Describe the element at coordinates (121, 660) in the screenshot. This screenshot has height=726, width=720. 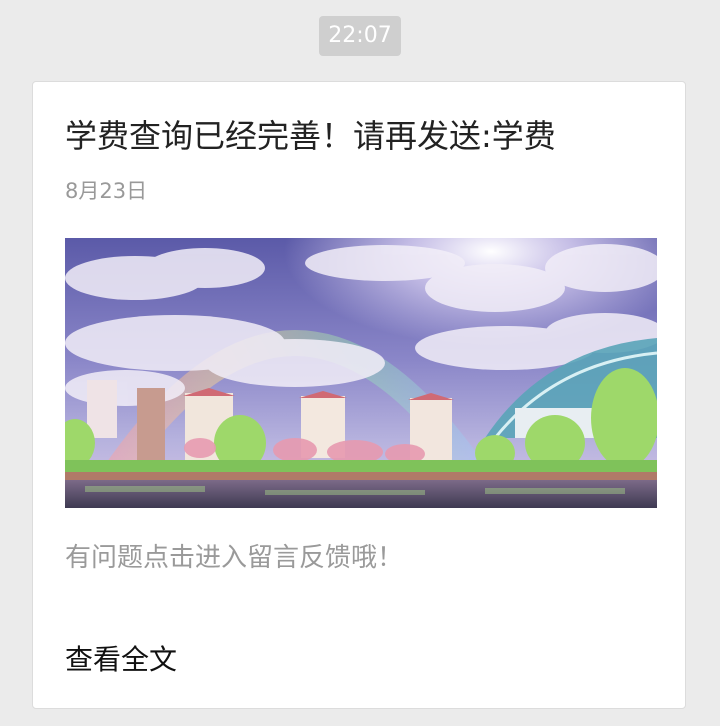
I see `read-full-text-link: 查看全文` at that location.